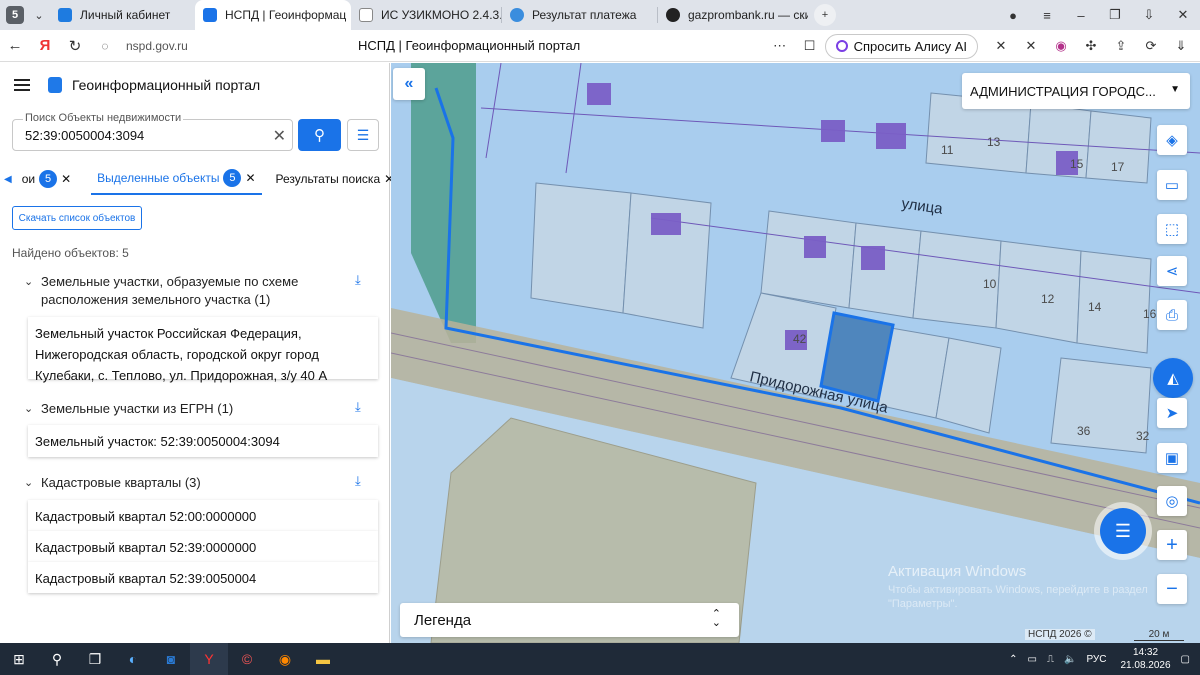 This screenshot has height=675, width=1200. I want to click on restore-icon: ❐, so click(1115, 15).